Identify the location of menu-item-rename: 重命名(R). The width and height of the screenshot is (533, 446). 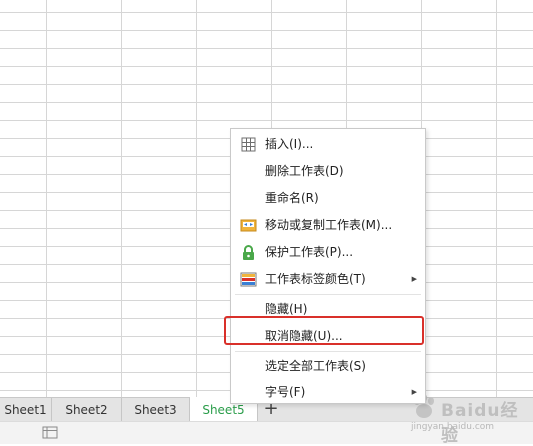
(328, 198).